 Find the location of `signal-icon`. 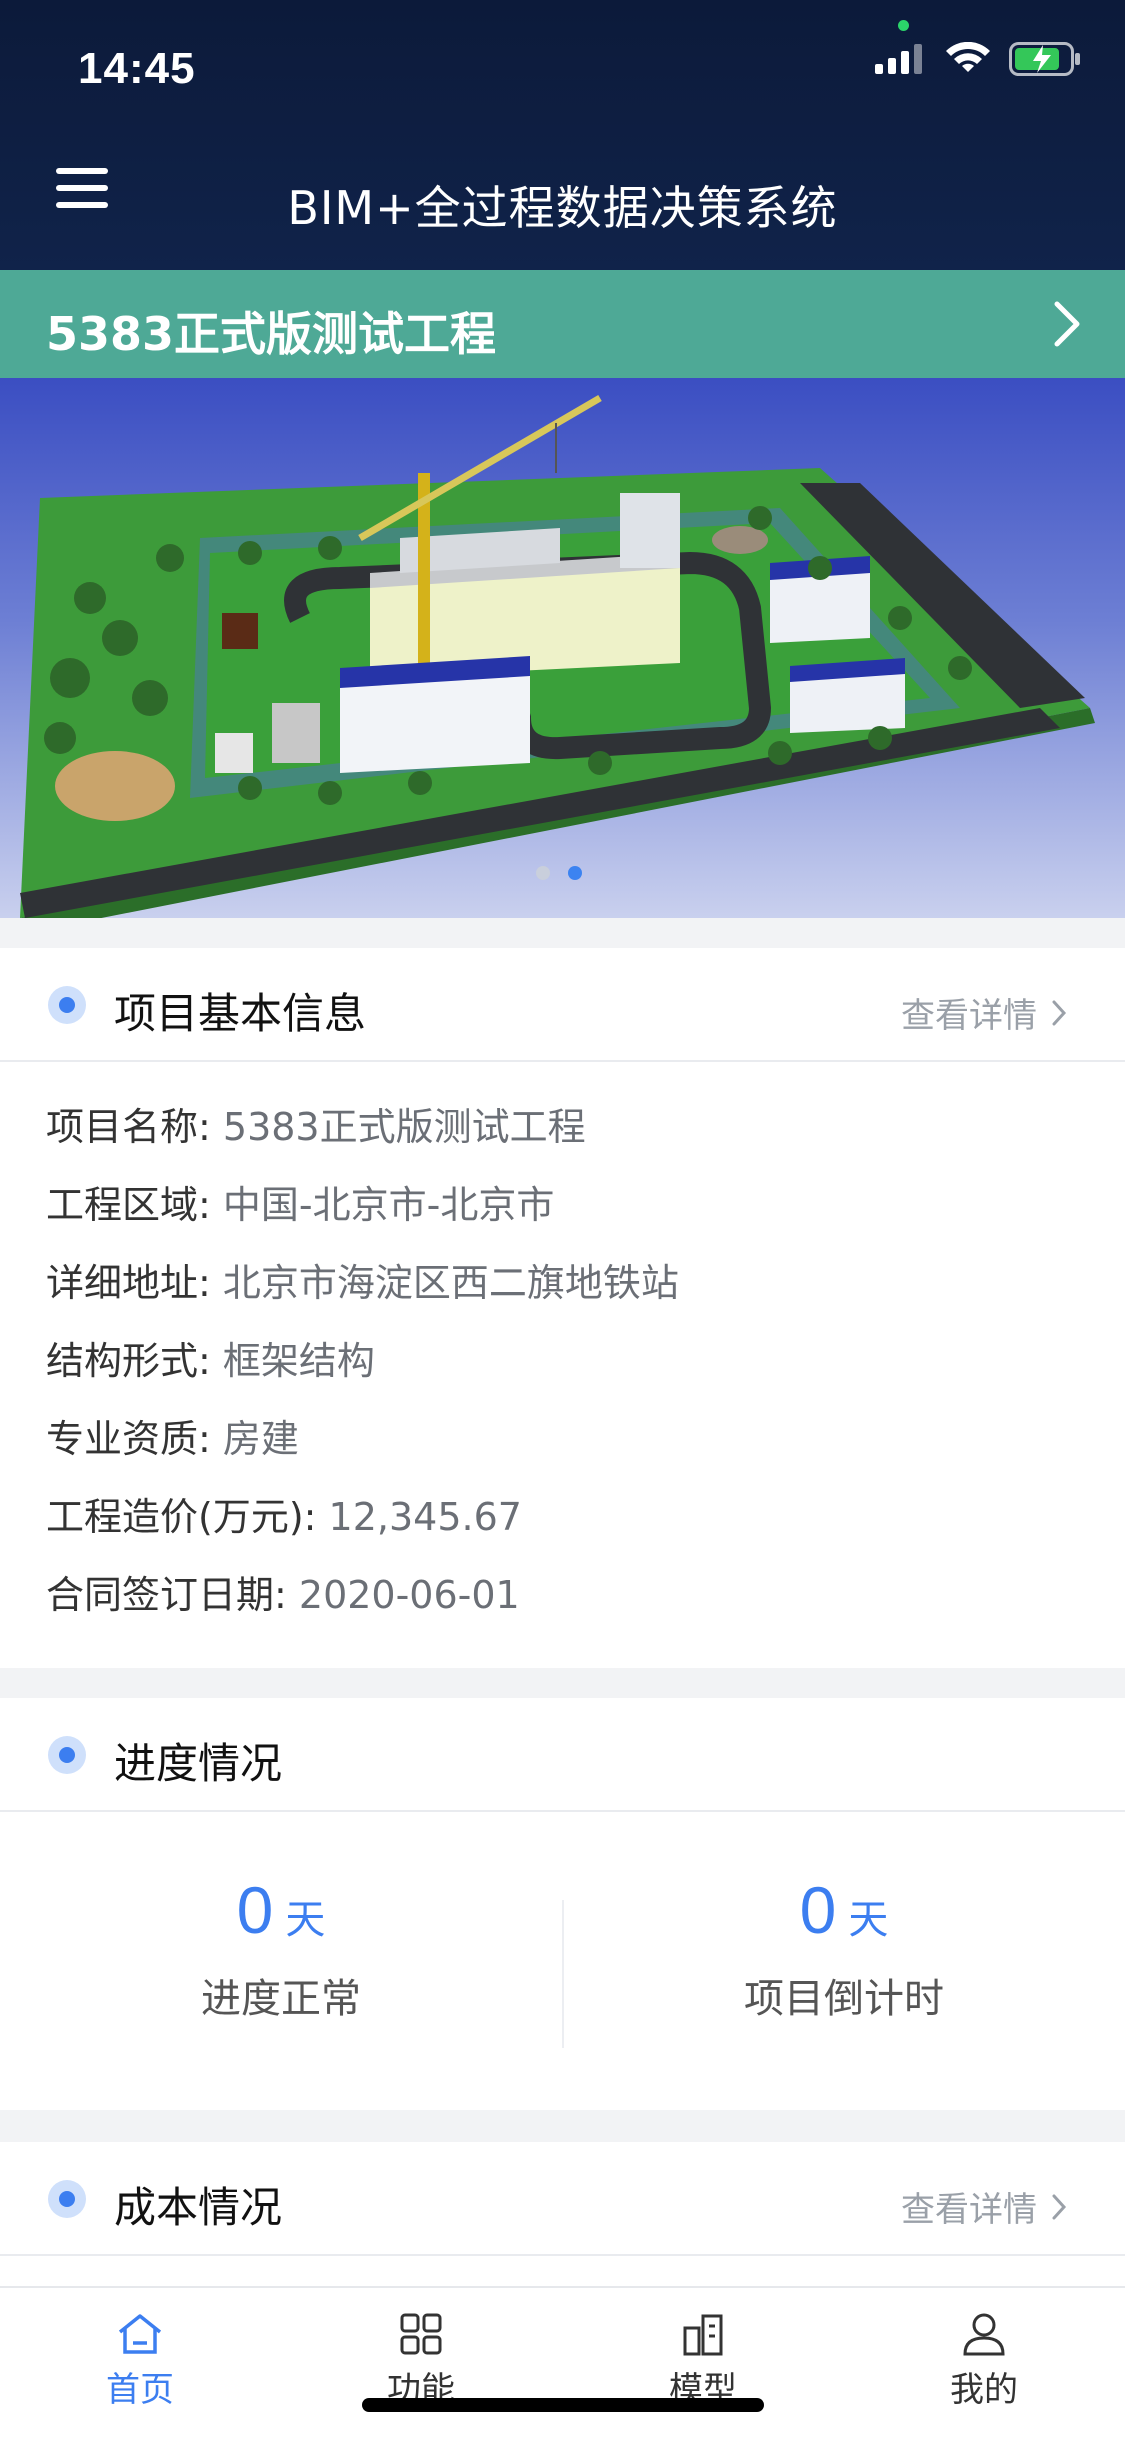

signal-icon is located at coordinates (898, 59).